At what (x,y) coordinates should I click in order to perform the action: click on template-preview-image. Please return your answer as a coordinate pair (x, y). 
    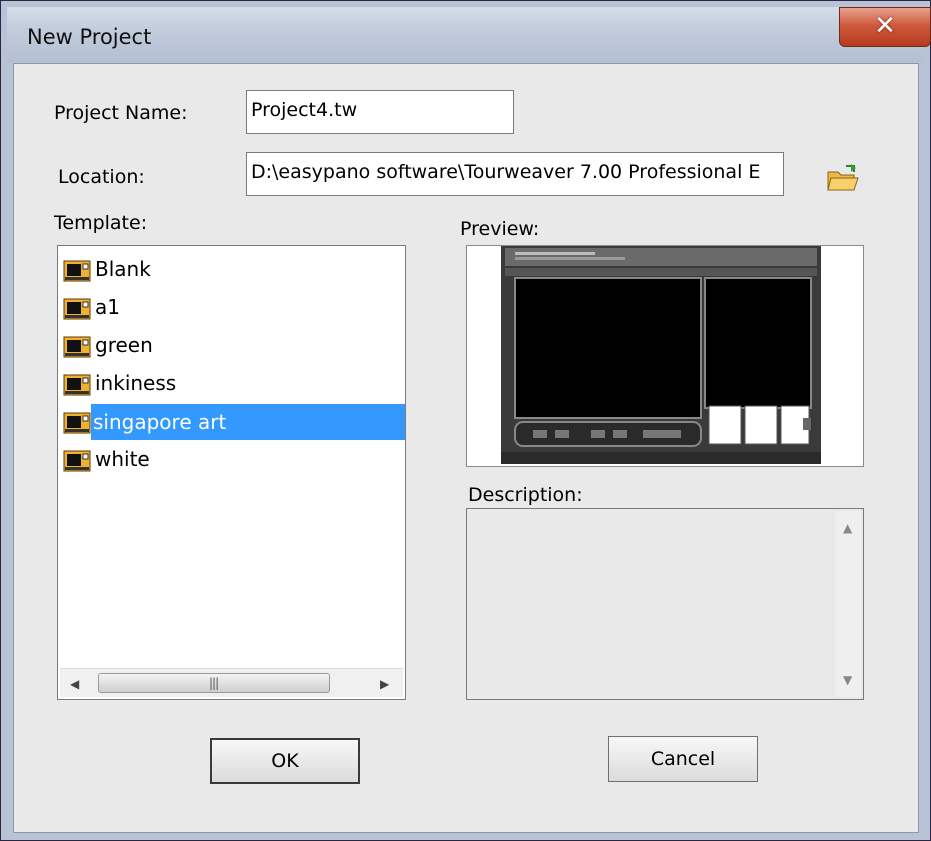
    Looking at the image, I should click on (665, 356).